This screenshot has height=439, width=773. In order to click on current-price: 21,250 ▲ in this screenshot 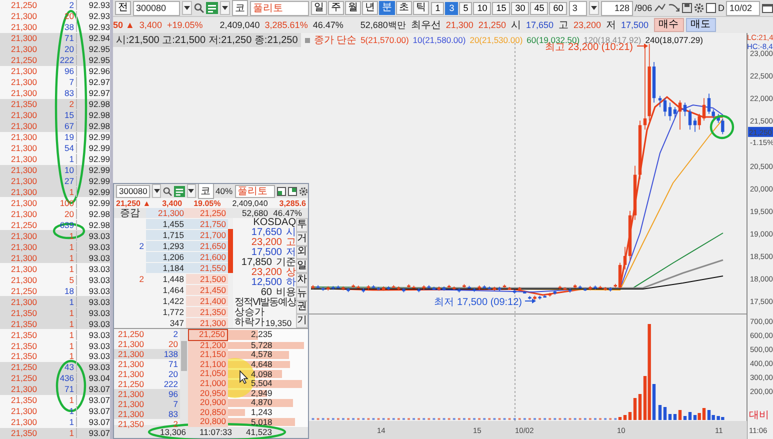, I will do `click(133, 203)`.